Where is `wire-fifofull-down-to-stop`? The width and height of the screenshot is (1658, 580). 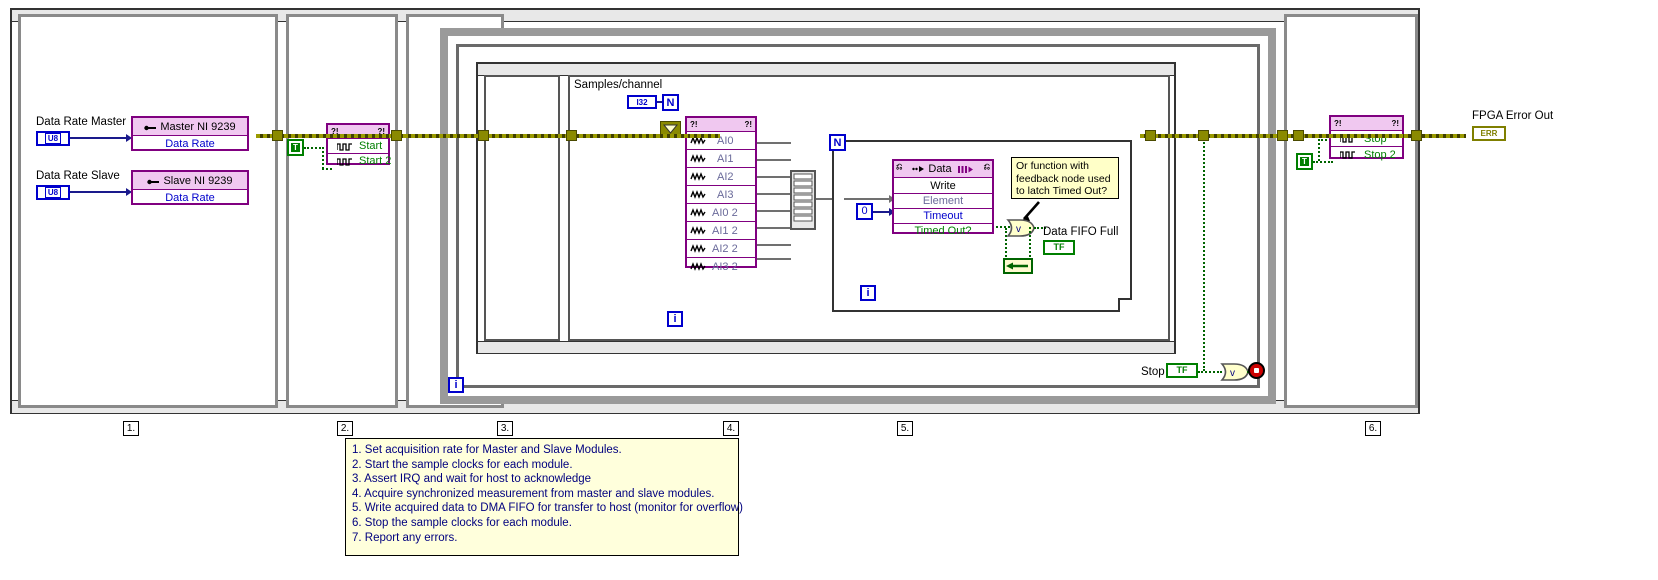
wire-fifofull-down-to-stop is located at coordinates (1204, 253).